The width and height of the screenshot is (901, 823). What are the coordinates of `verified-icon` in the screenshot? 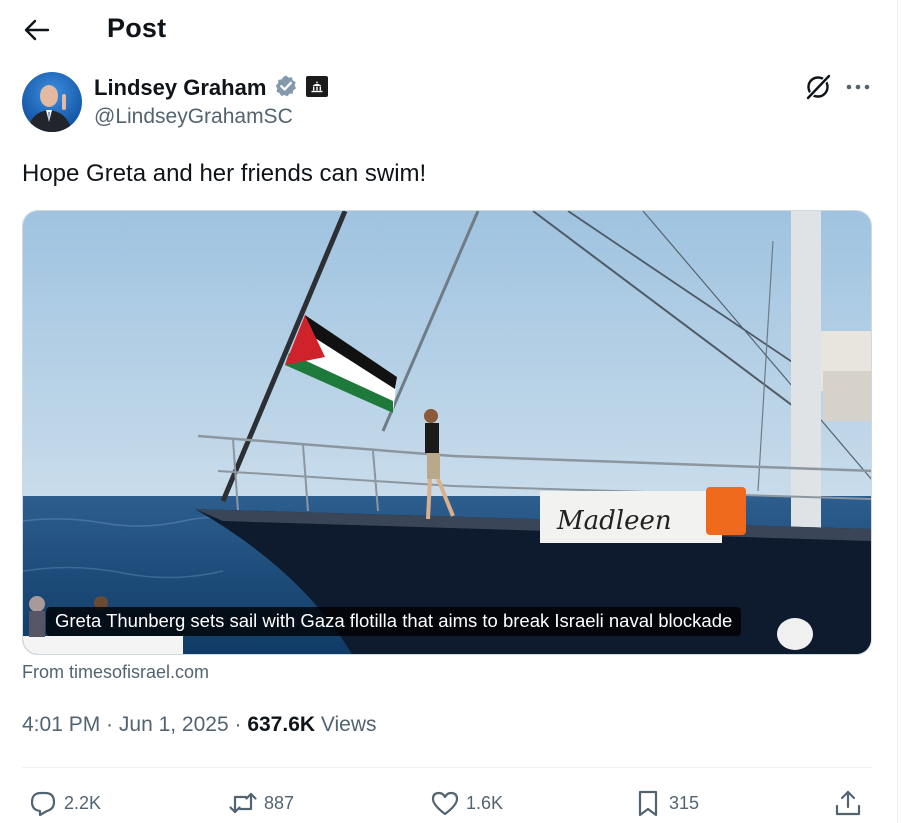 It's located at (285, 86).